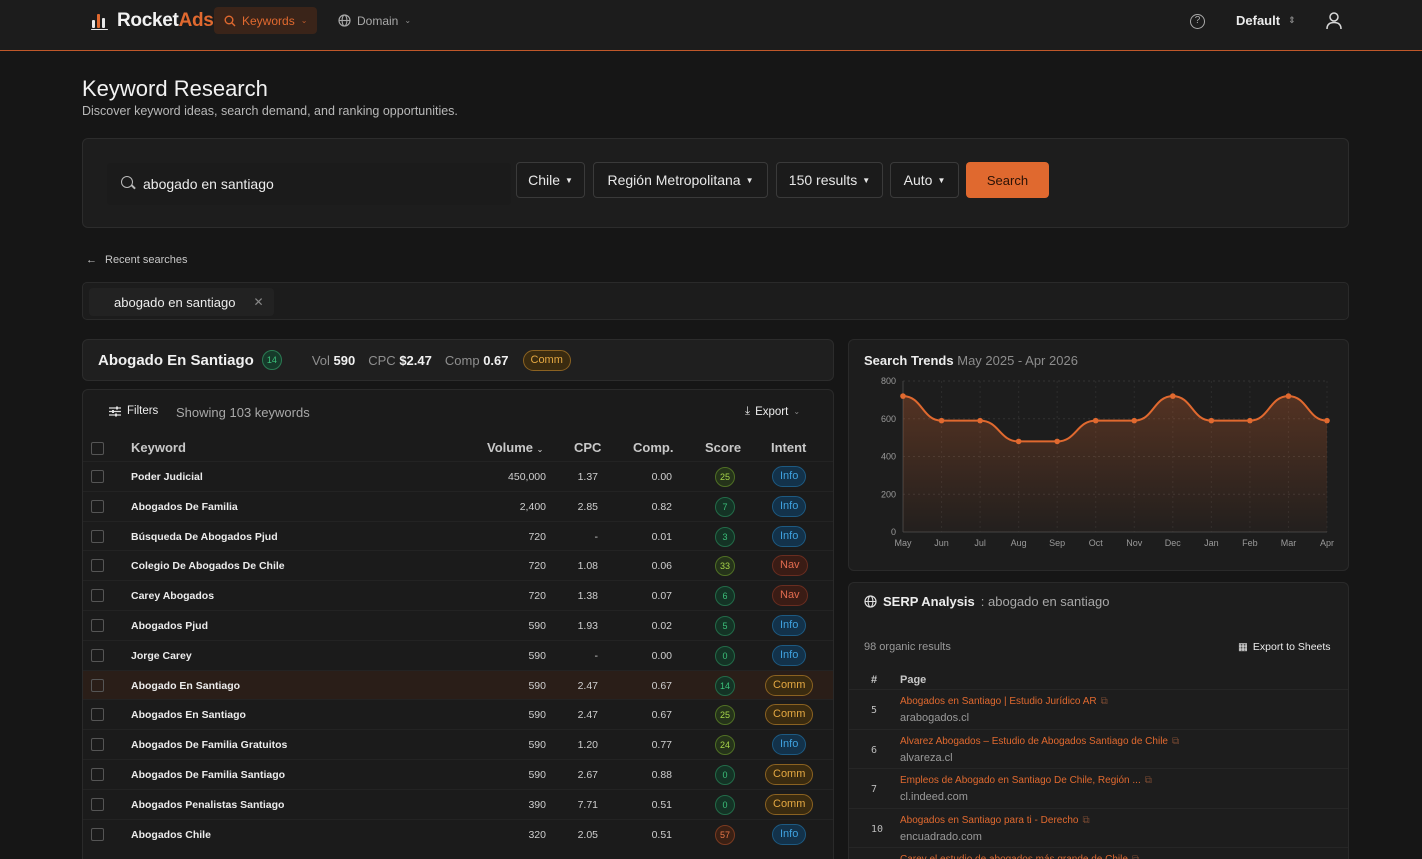 The image size is (1422, 859). What do you see at coordinates (661, 566) in the screenshot?
I see `row-comp: 0.06` at bounding box center [661, 566].